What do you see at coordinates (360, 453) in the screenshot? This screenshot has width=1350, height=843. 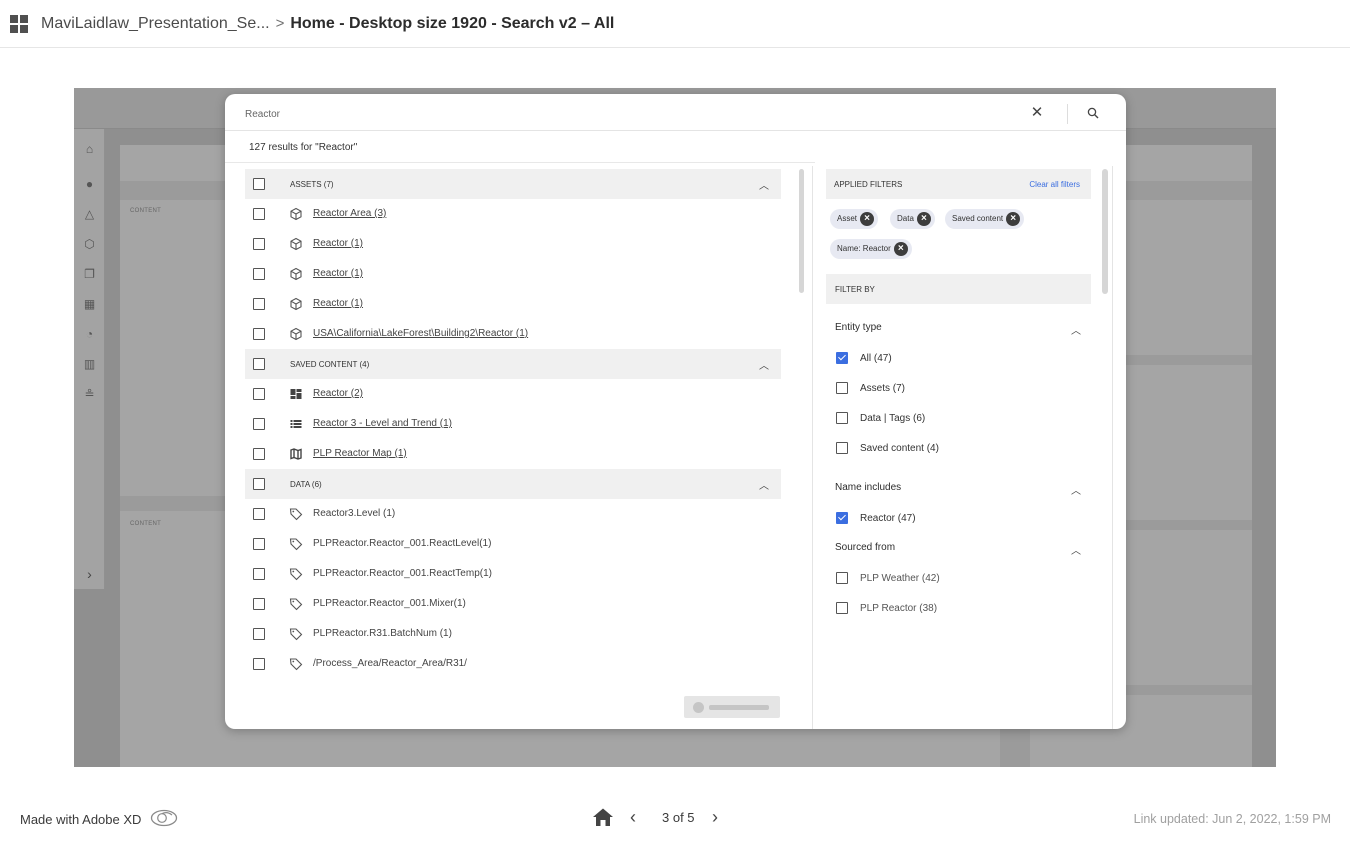 I see `result-link: PLP Reactor Map (1)` at bounding box center [360, 453].